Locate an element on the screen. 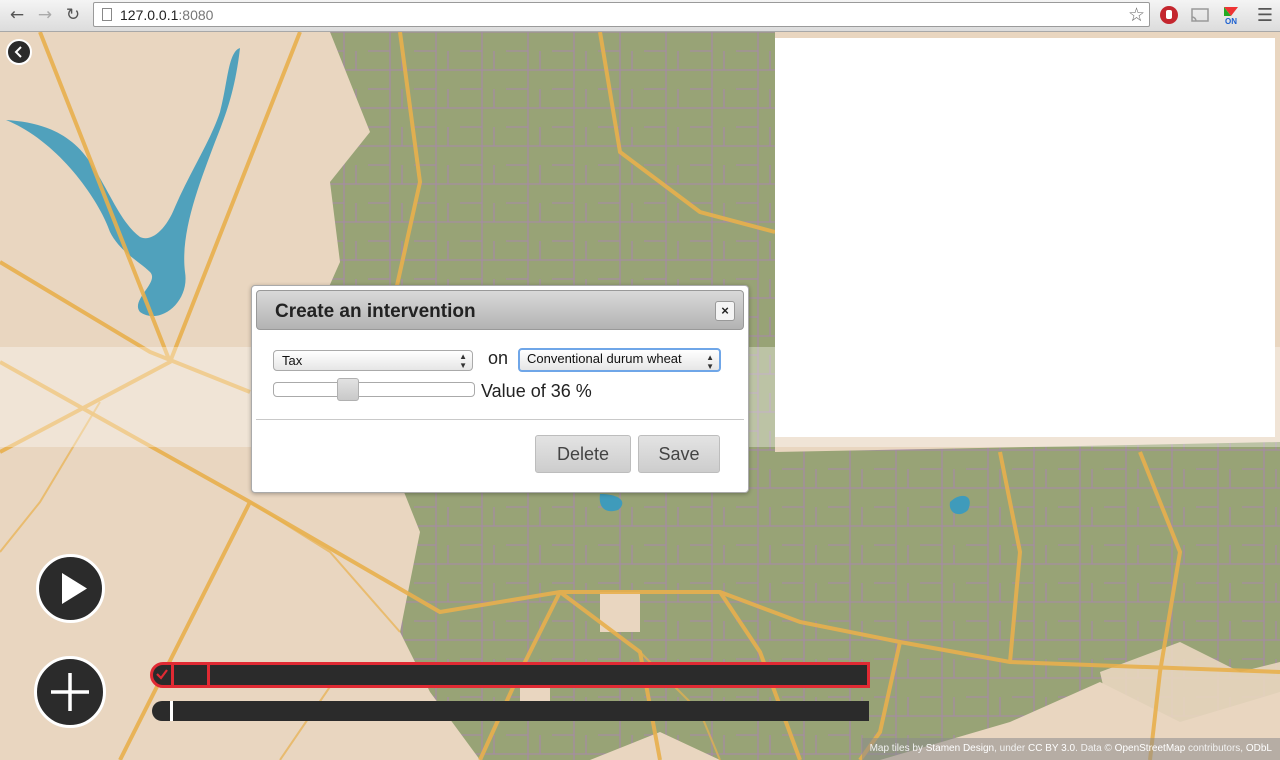 The height and width of the screenshot is (760, 1280). active-intervention-track is located at coordinates (510, 675).